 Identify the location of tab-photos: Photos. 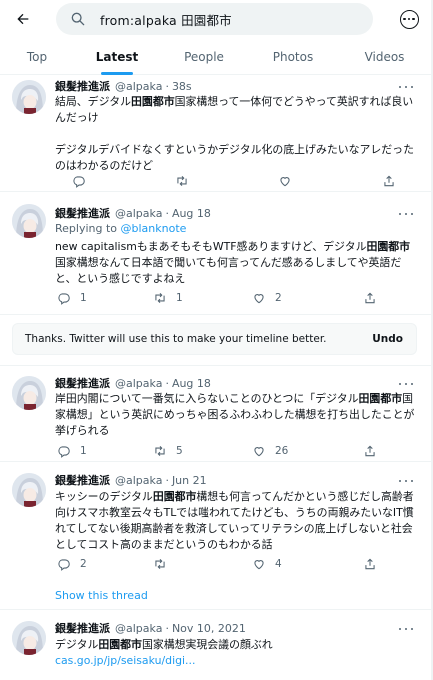
(293, 56).